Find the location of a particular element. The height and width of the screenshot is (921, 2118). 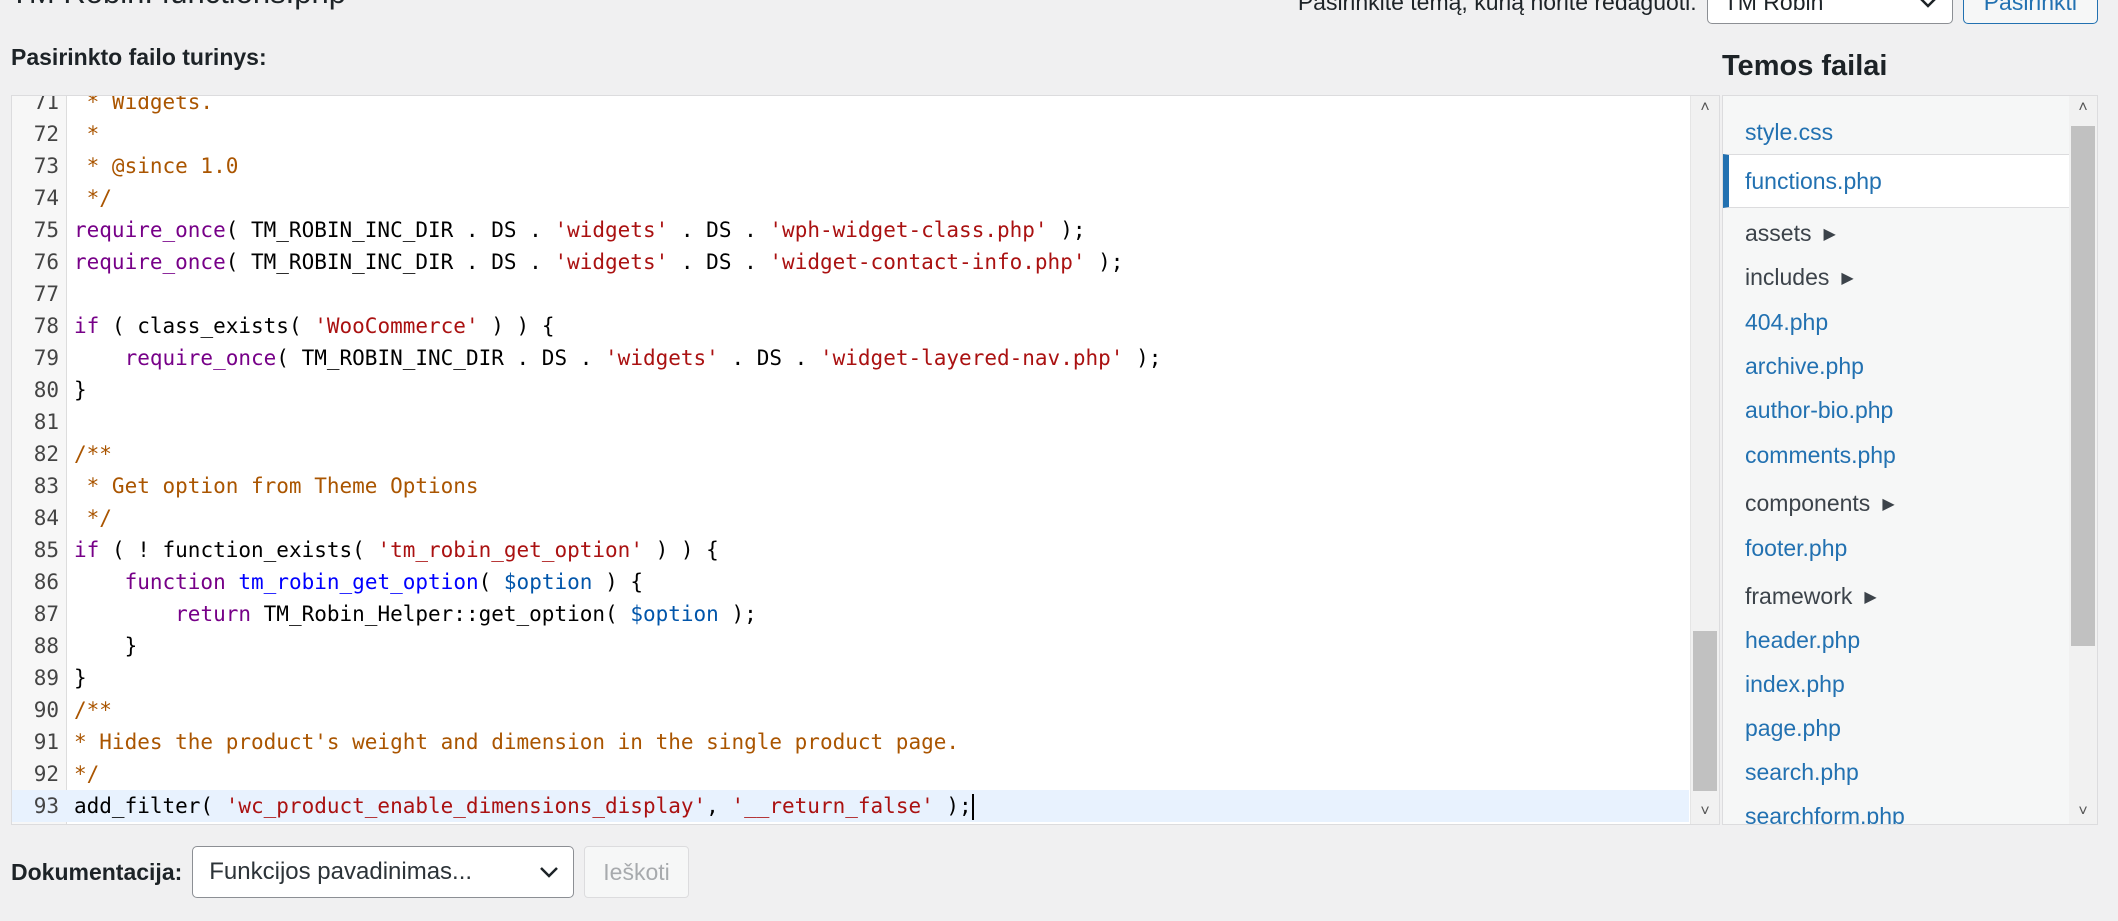

folder-includes: includes ▶ is located at coordinates (1896, 277).